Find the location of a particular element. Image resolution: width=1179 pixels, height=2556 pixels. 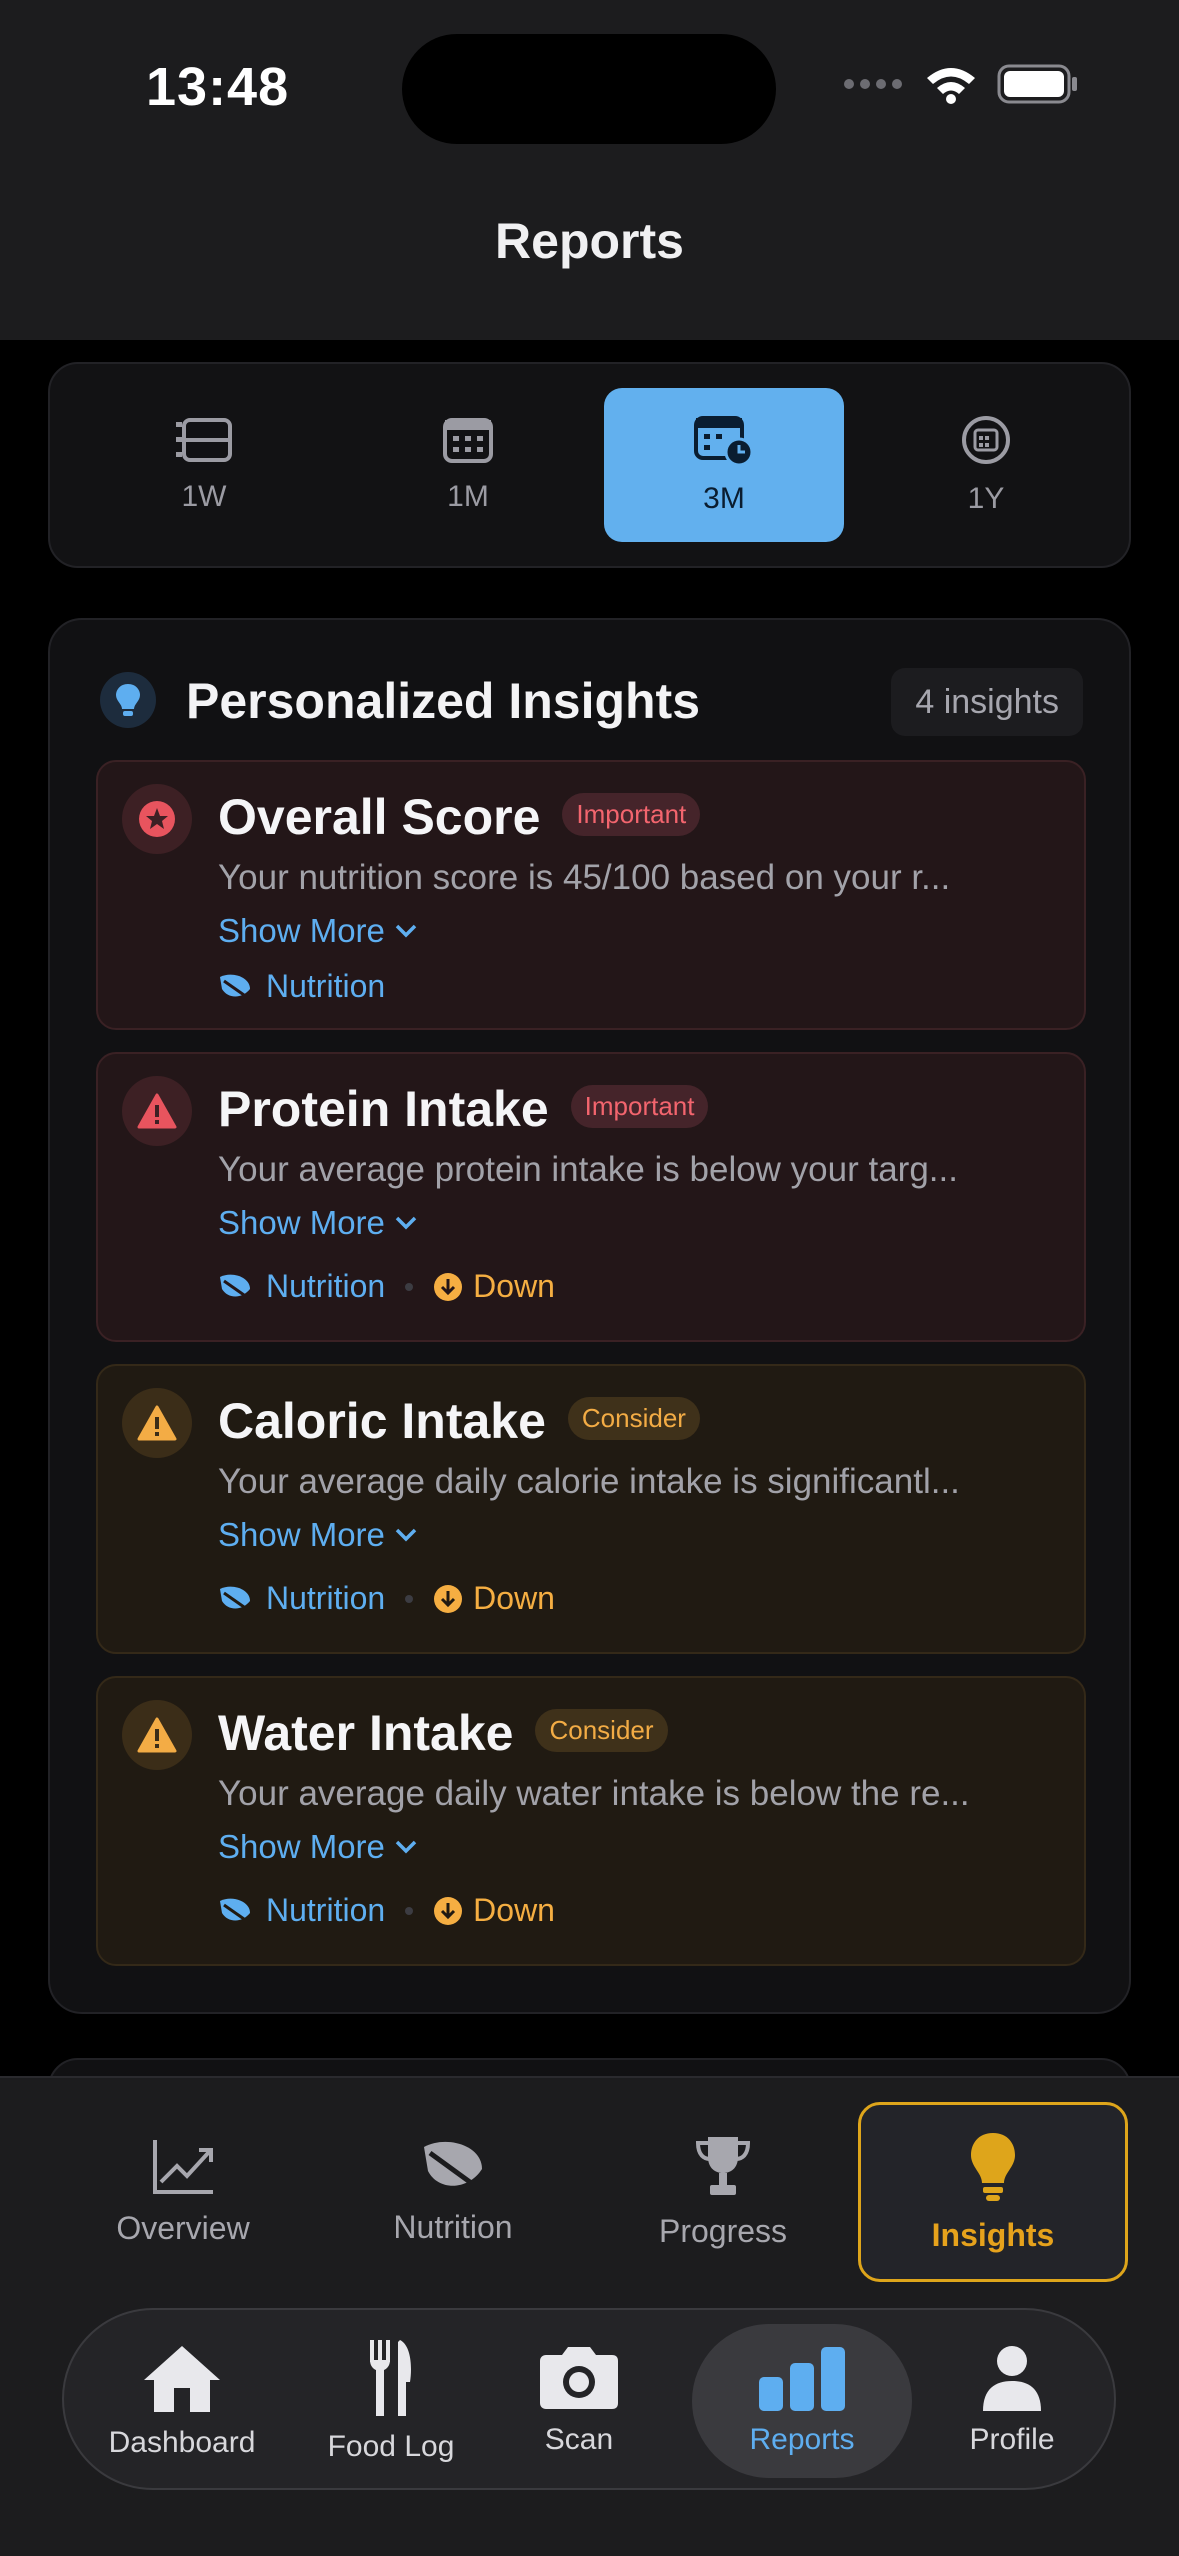

insight-title: Water Intake Consider is located at coordinates (443, 1733).